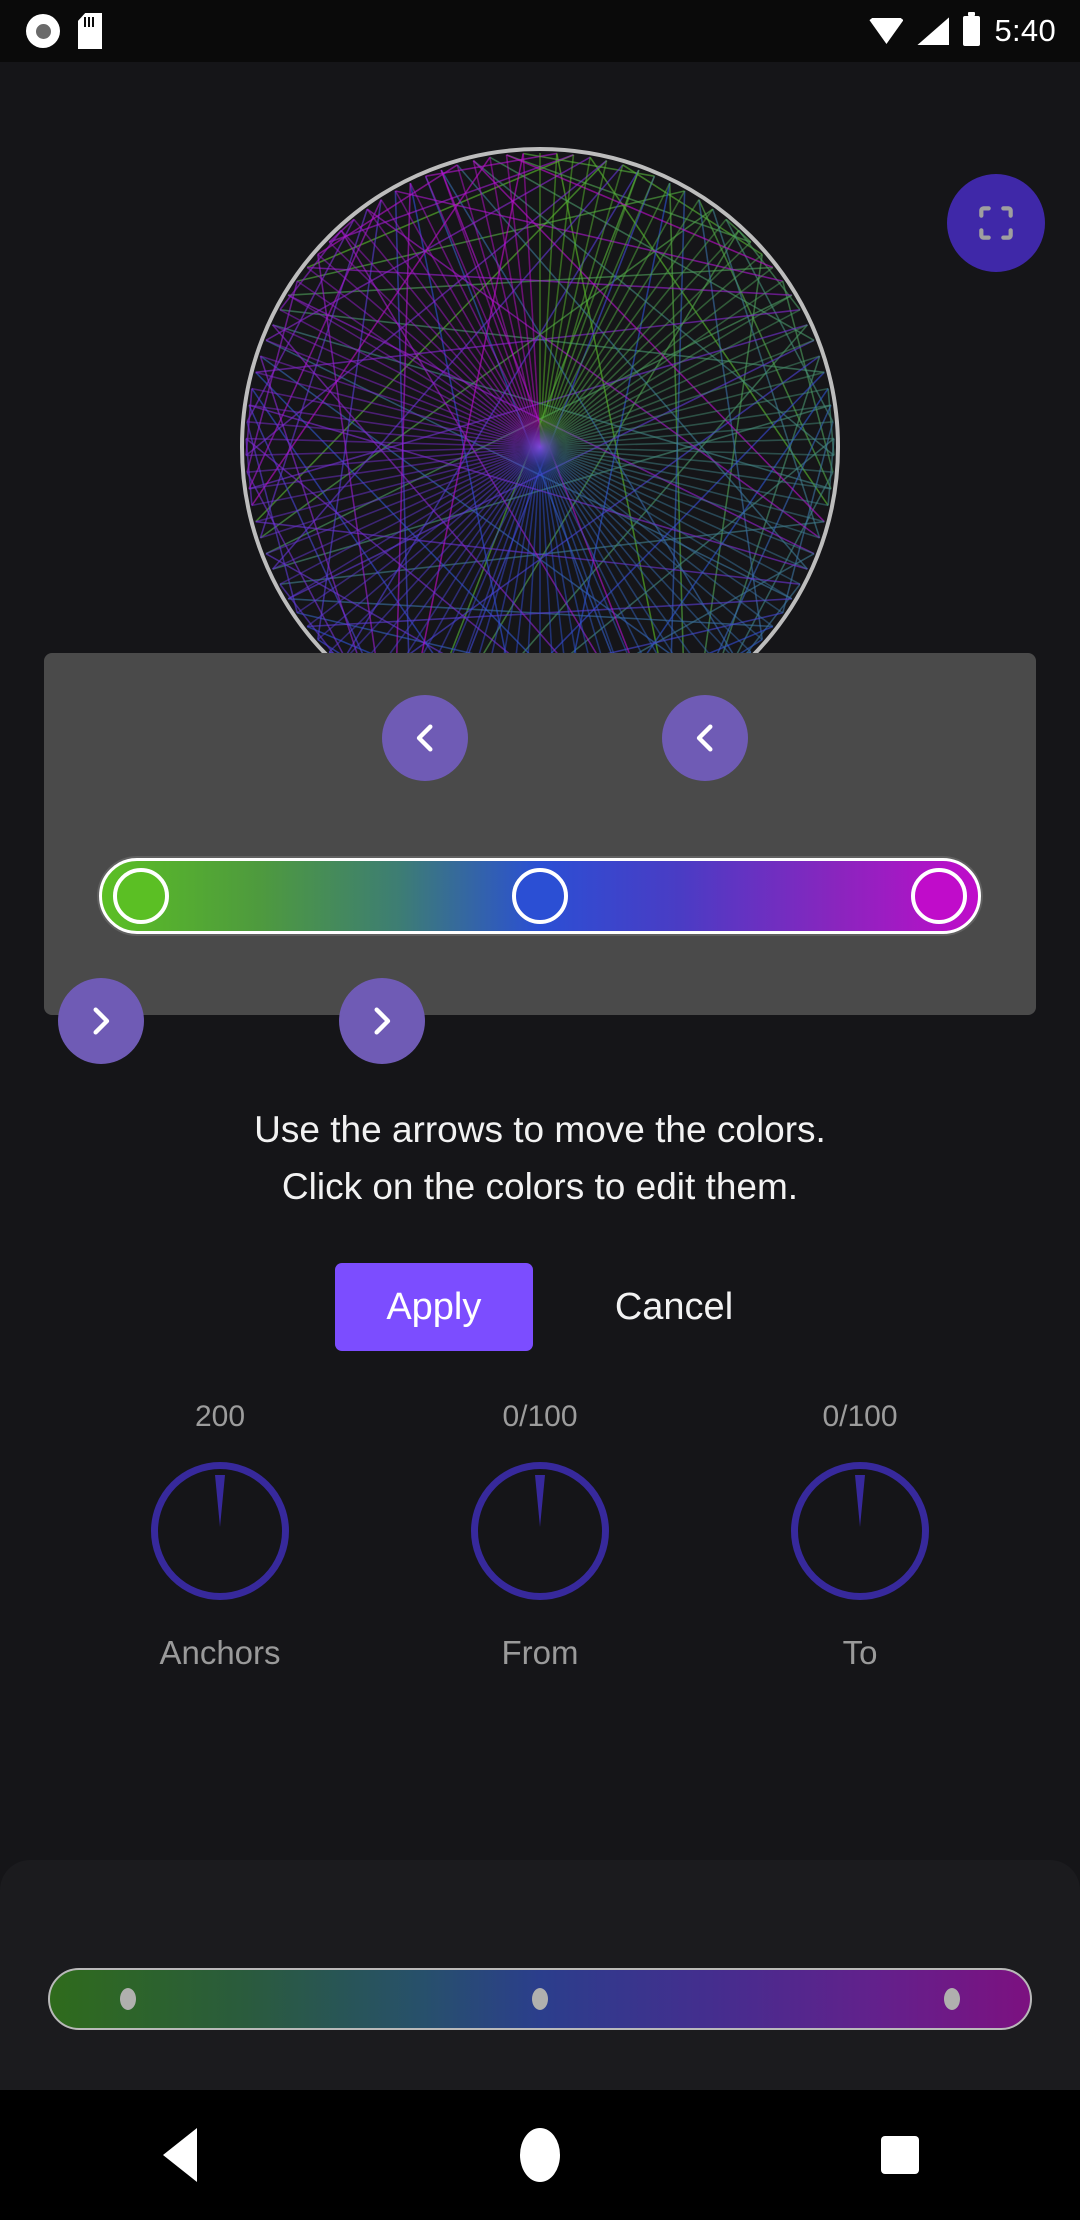 This screenshot has width=1080, height=2220. What do you see at coordinates (220, 1416) in the screenshot?
I see `knob-value-anchors: 200` at bounding box center [220, 1416].